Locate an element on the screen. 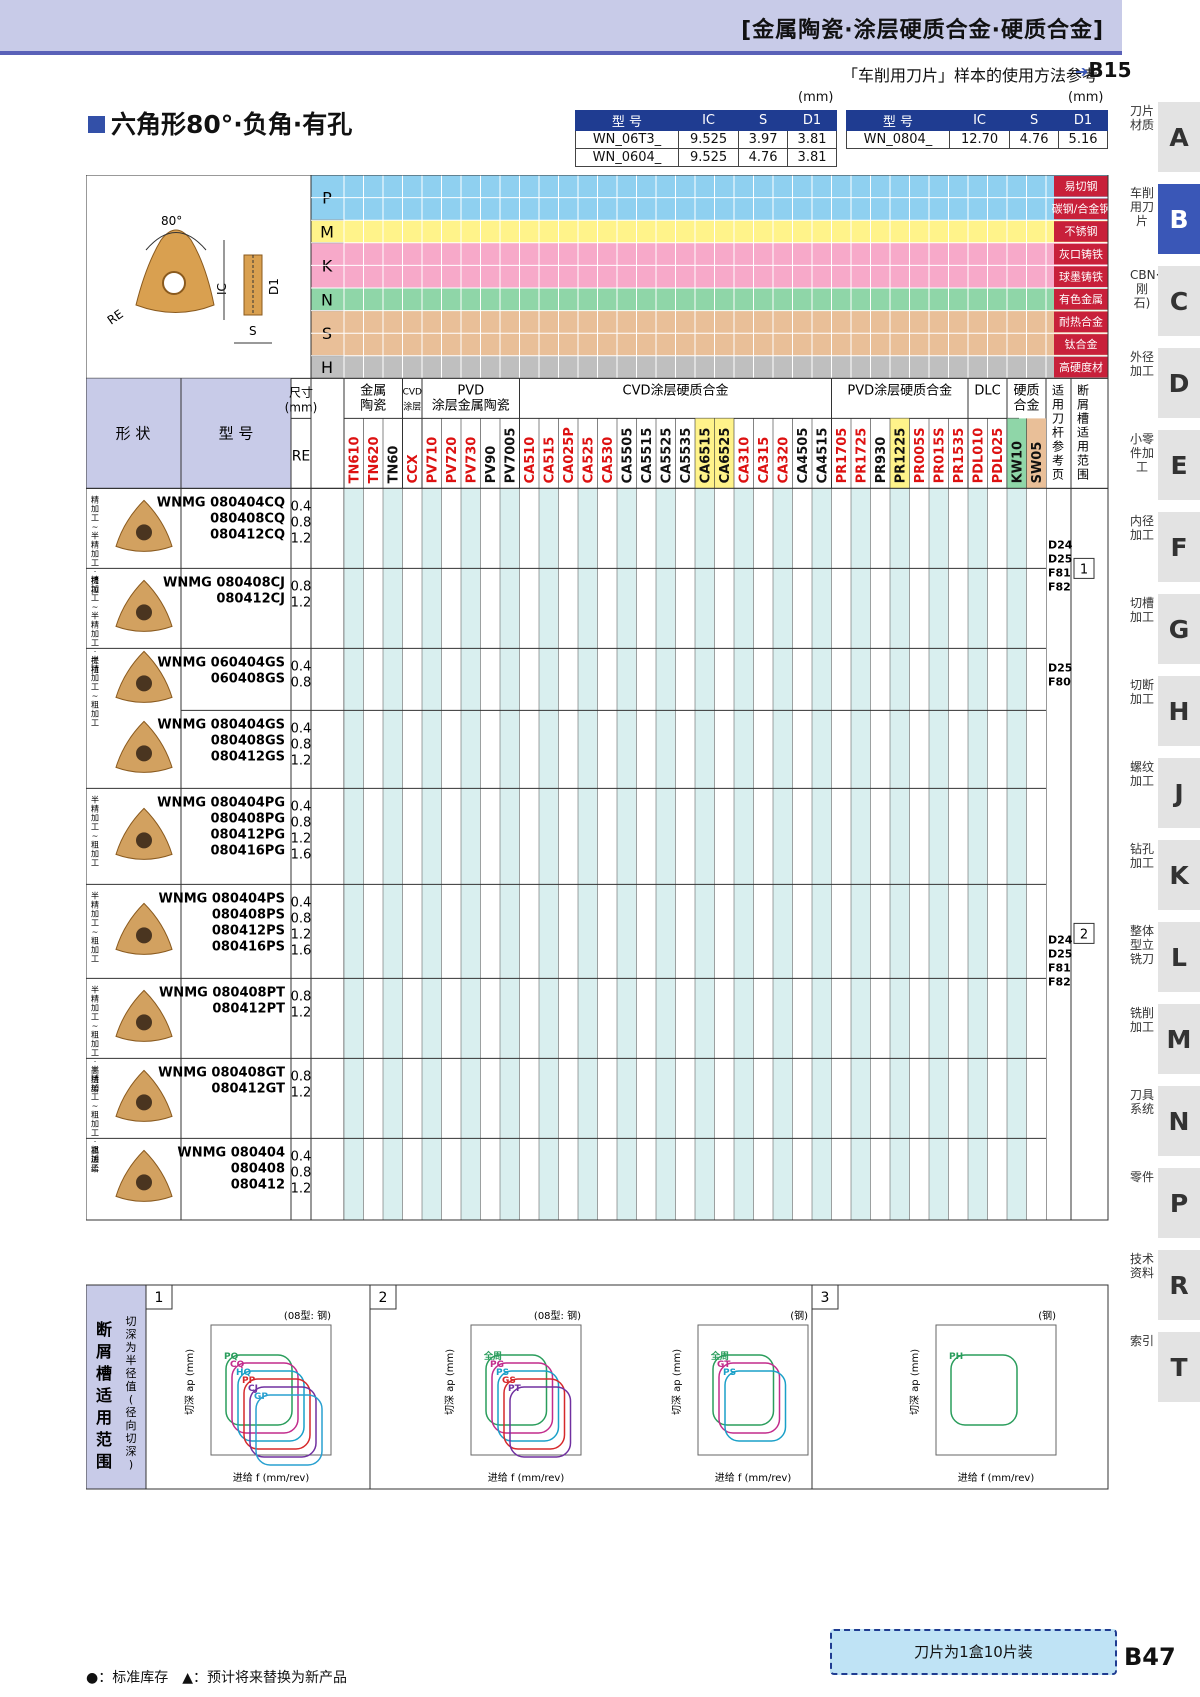 The image size is (1200, 1697). sidebar-item-J: 螺纹加工 J is located at coordinates (1164, 793).